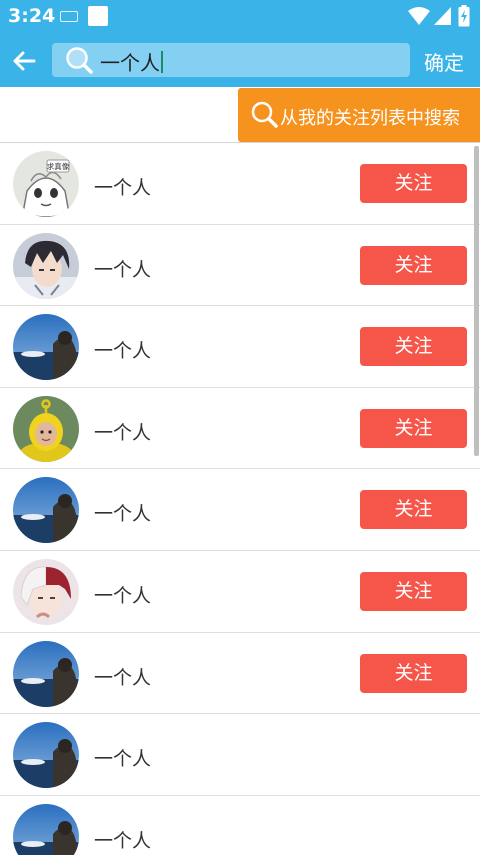 Image resolution: width=480 pixels, height=855 pixels. Describe the element at coordinates (370, 118) in the screenshot. I see `search-following-label: 从我的关注列表中搜索` at that location.